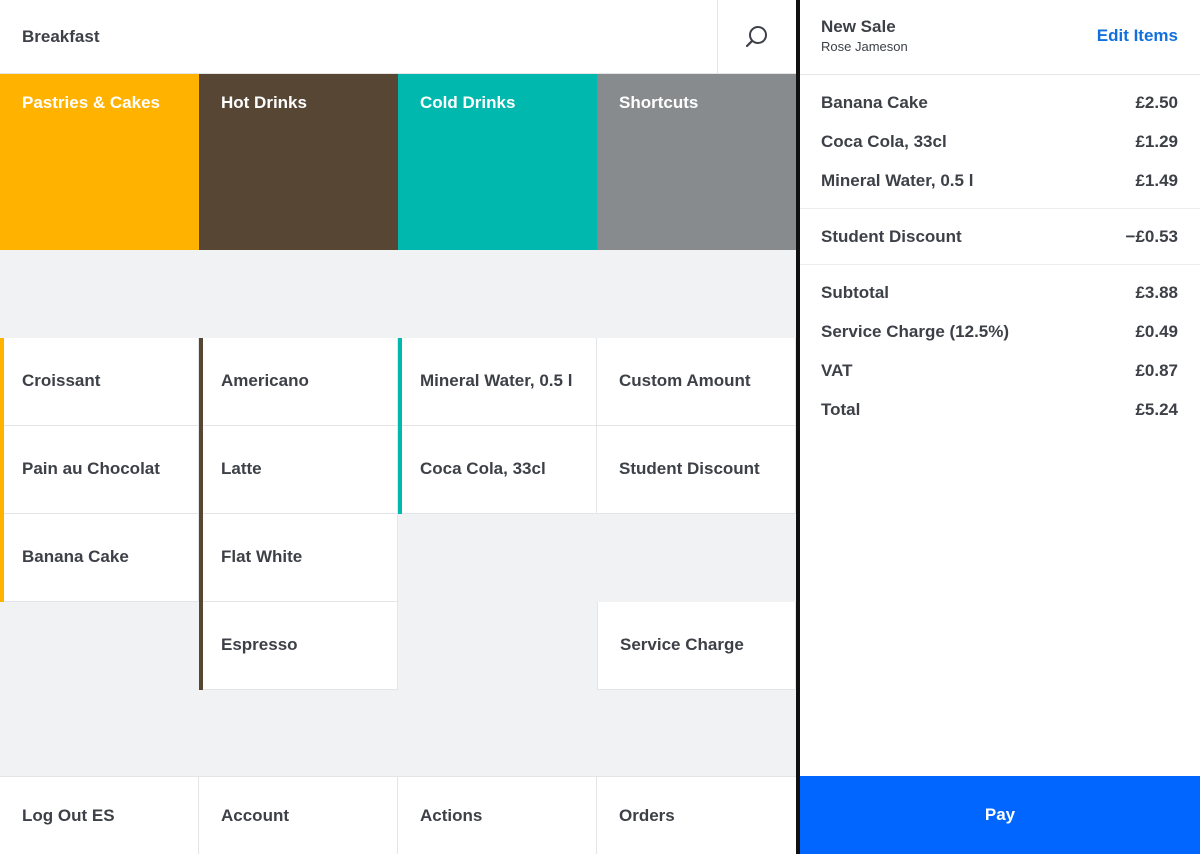  I want to click on item-label: Flat White, so click(262, 557).